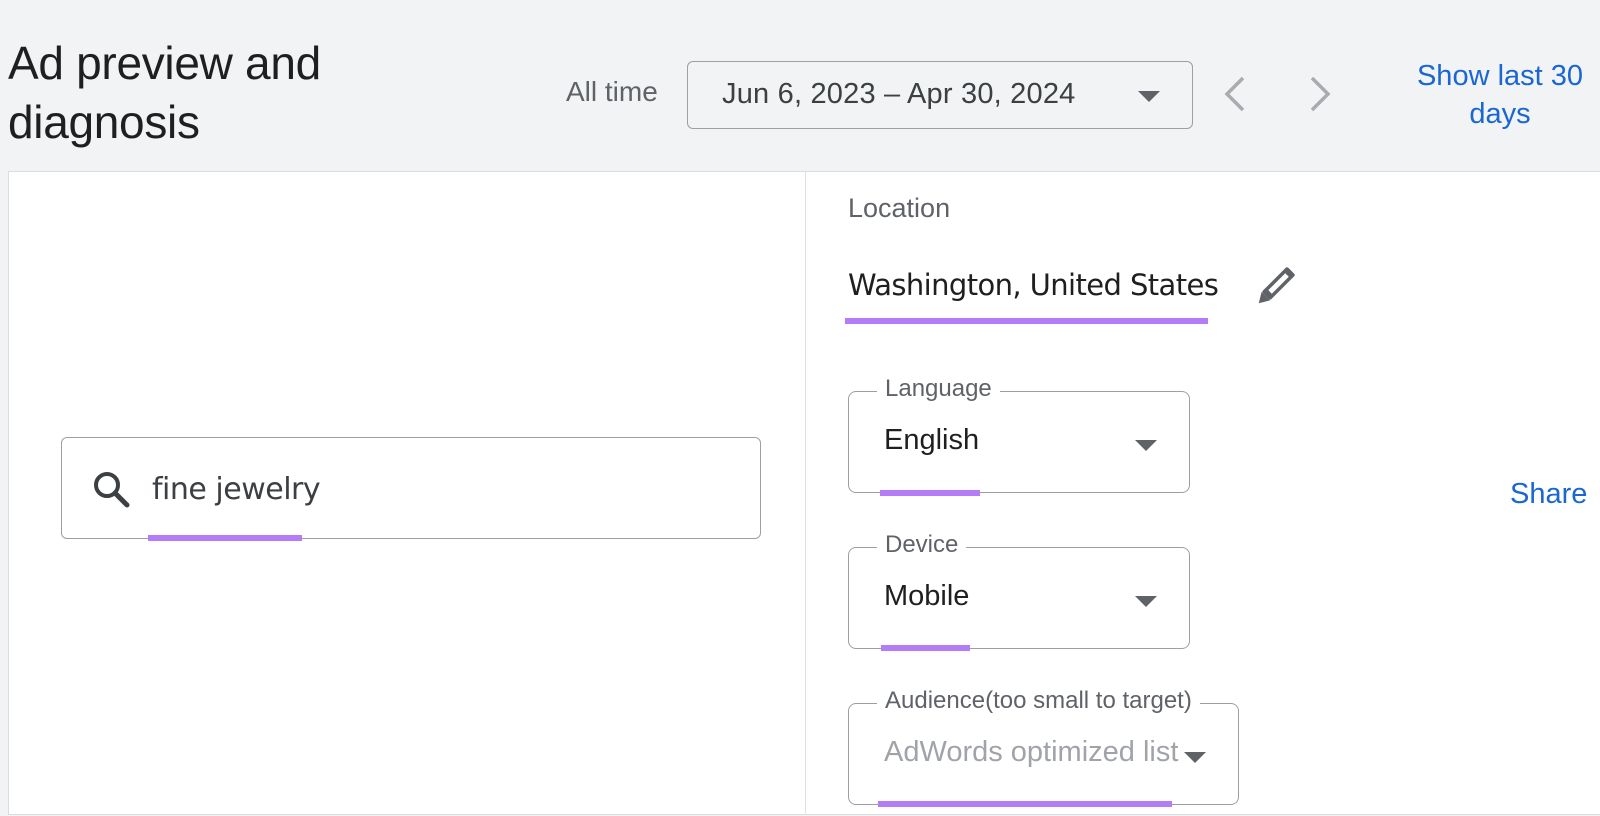 This screenshot has height=816, width=1600. Describe the element at coordinates (922, 545) in the screenshot. I see `device-label: Device` at that location.